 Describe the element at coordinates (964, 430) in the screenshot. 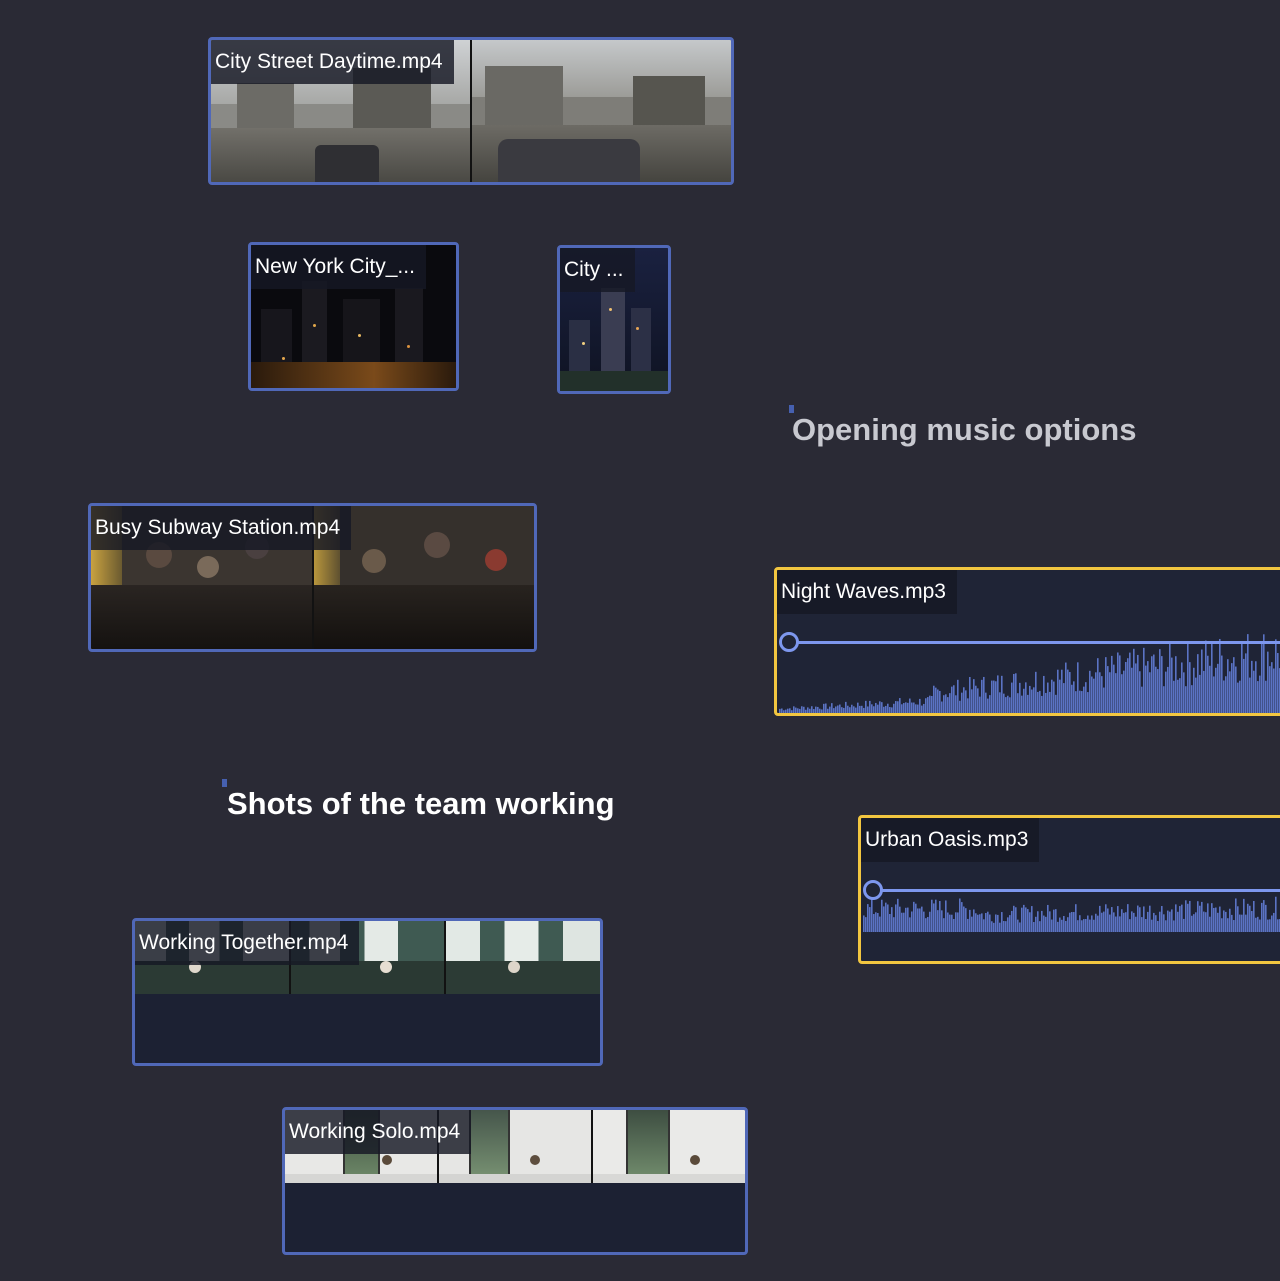

I see `note-opening-music: Opening music options` at that location.